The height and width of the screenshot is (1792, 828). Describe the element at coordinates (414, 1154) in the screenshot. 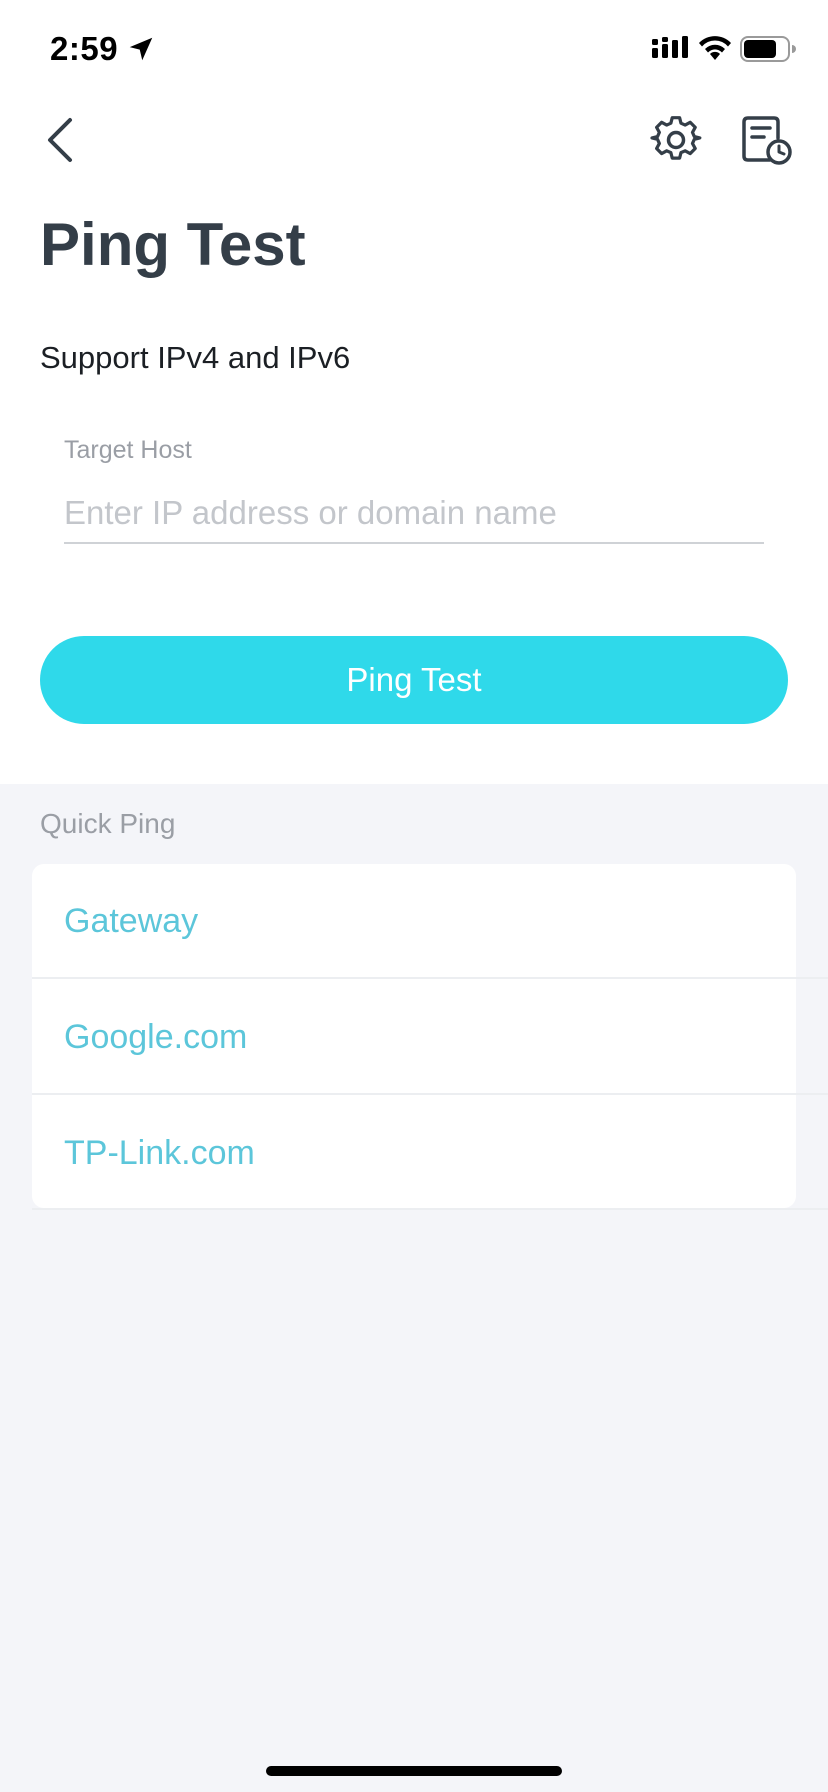

I see `quick-ping-item-tplink: TP-Link.com` at that location.